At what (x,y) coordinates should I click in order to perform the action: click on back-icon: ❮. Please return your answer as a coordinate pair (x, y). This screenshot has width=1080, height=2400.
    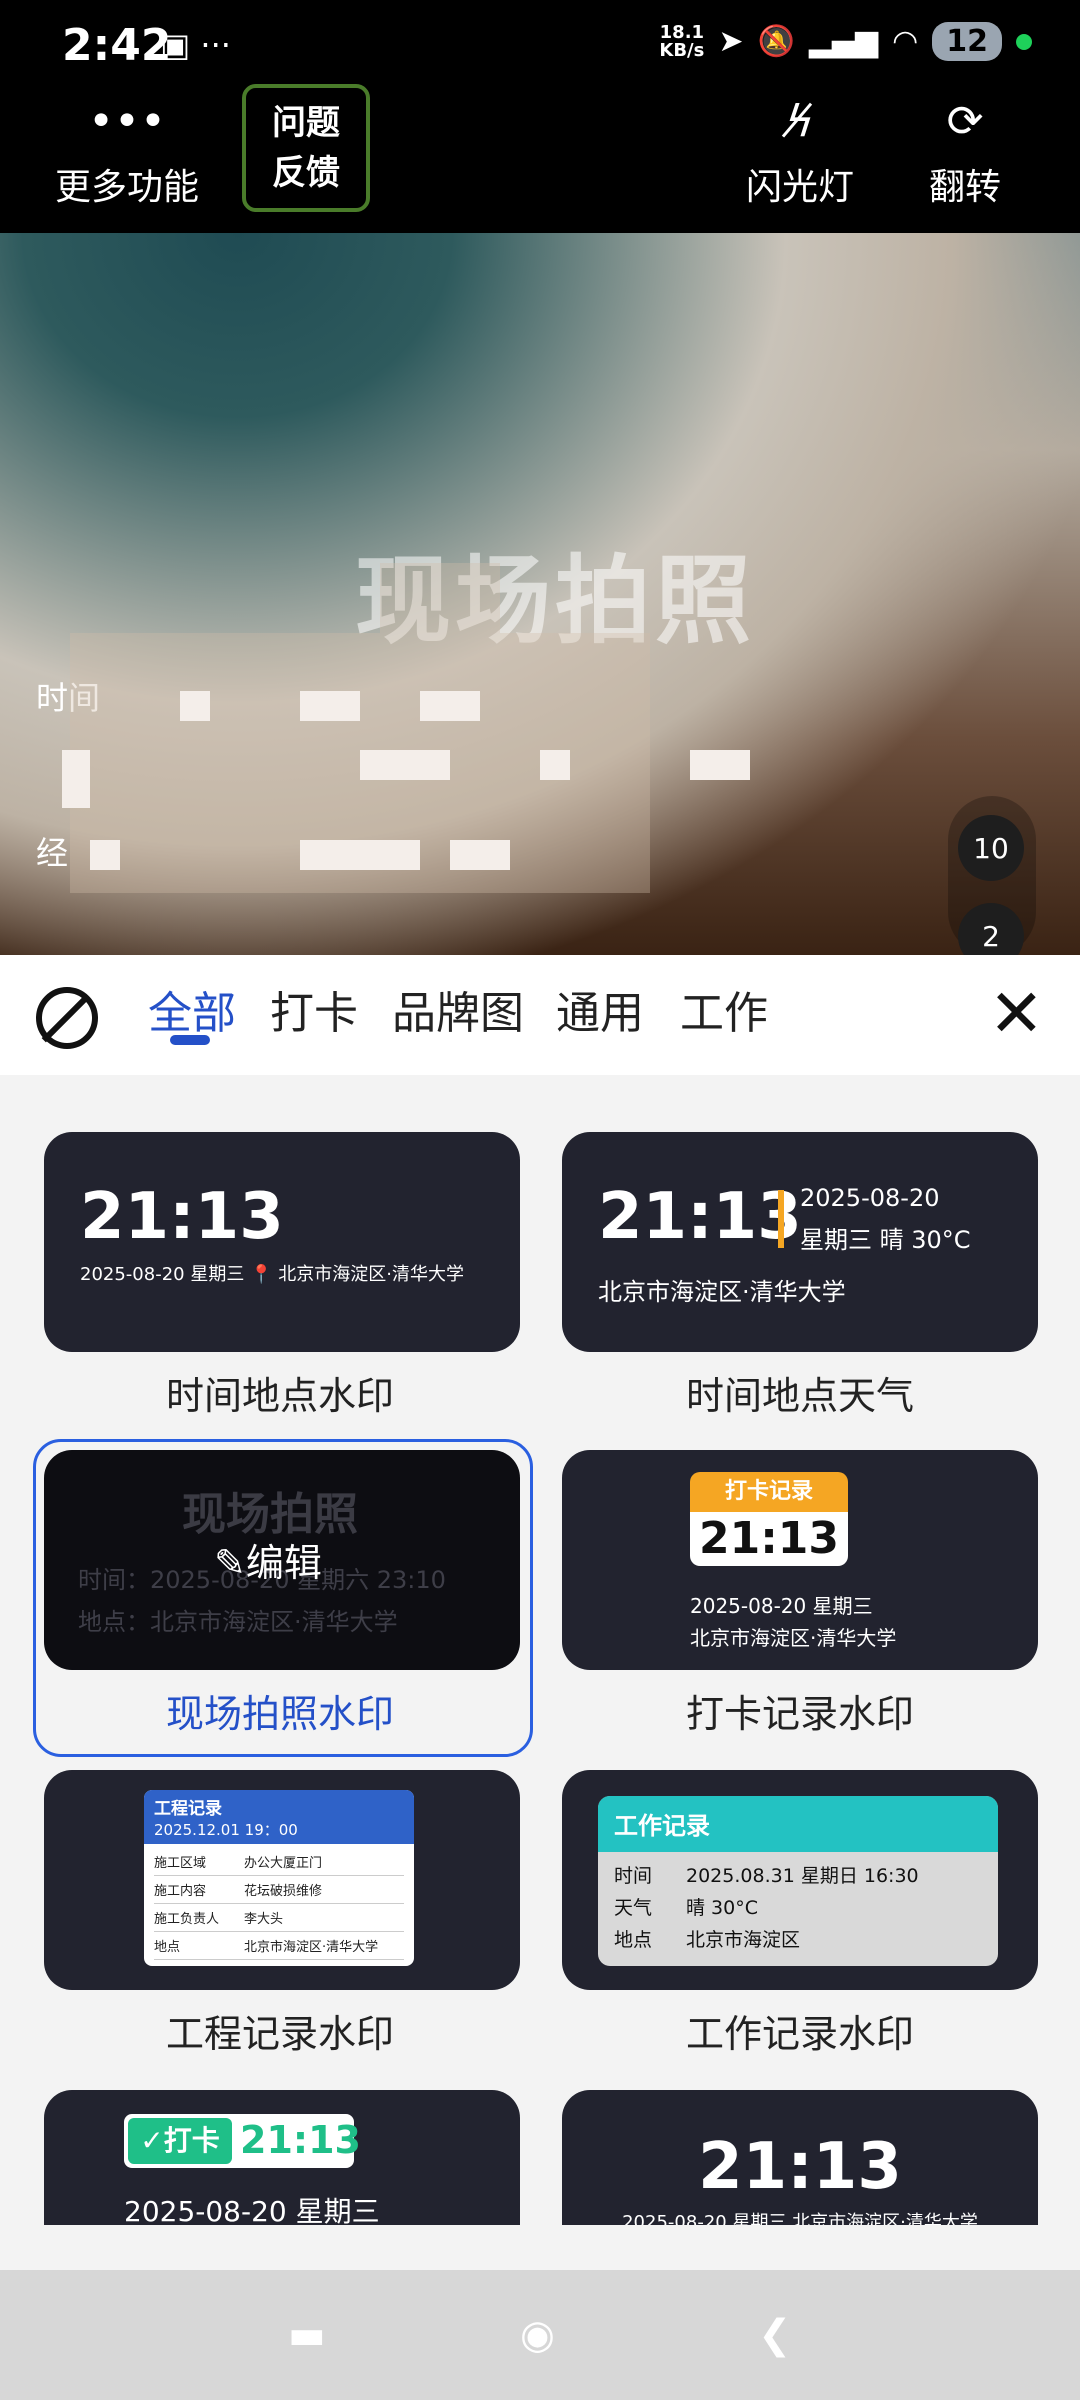
    Looking at the image, I should click on (775, 2335).